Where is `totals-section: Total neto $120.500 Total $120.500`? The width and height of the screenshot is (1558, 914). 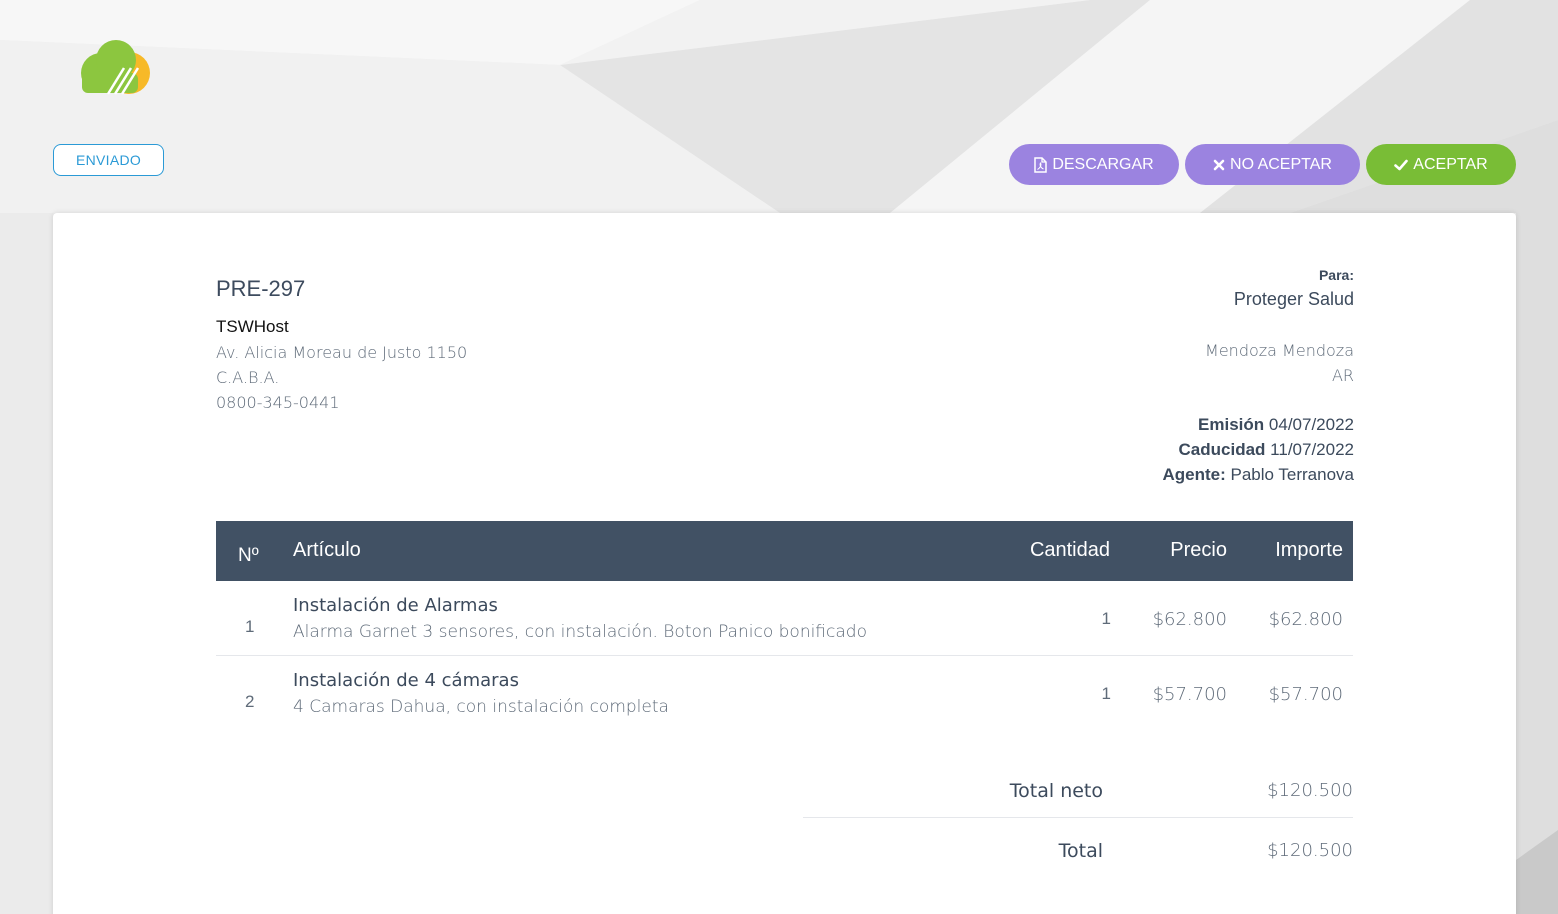 totals-section: Total neto $120.500 Total $120.500 is located at coordinates (1078, 824).